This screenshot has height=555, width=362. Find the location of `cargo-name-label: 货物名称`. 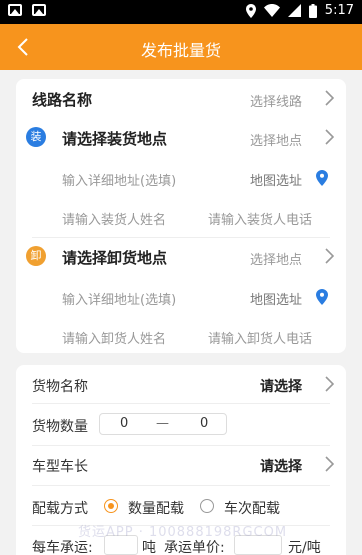

cargo-name-label: 货物名称 is located at coordinates (60, 387).